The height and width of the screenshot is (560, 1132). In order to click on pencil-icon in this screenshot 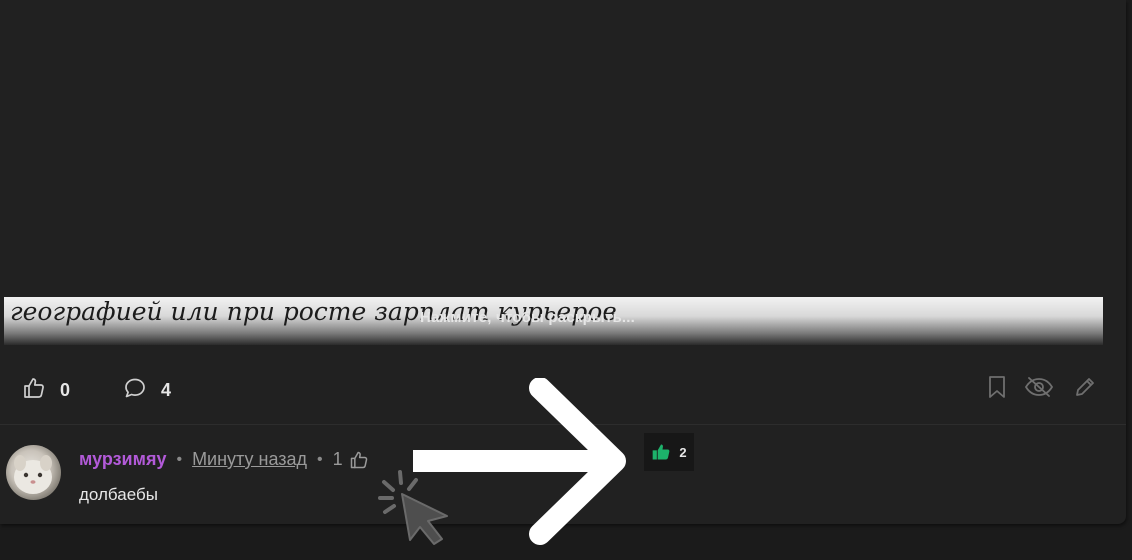, I will do `click(1085, 389)`.